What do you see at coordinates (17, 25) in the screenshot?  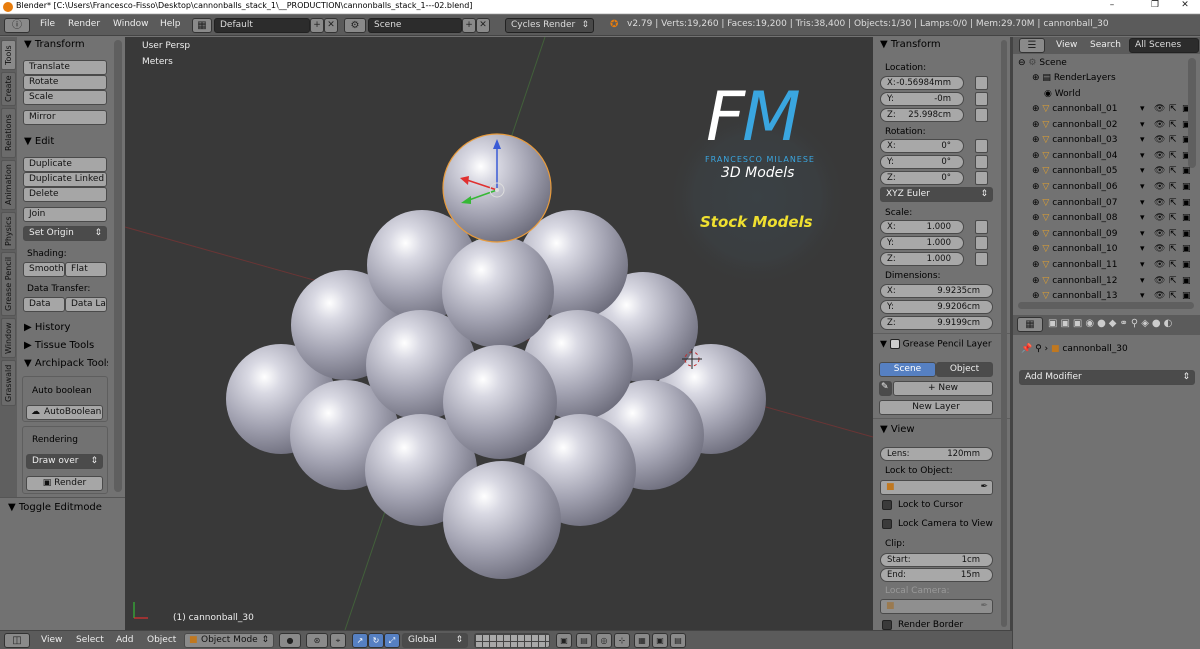 I see `editor-type-button: ⓘ` at bounding box center [17, 25].